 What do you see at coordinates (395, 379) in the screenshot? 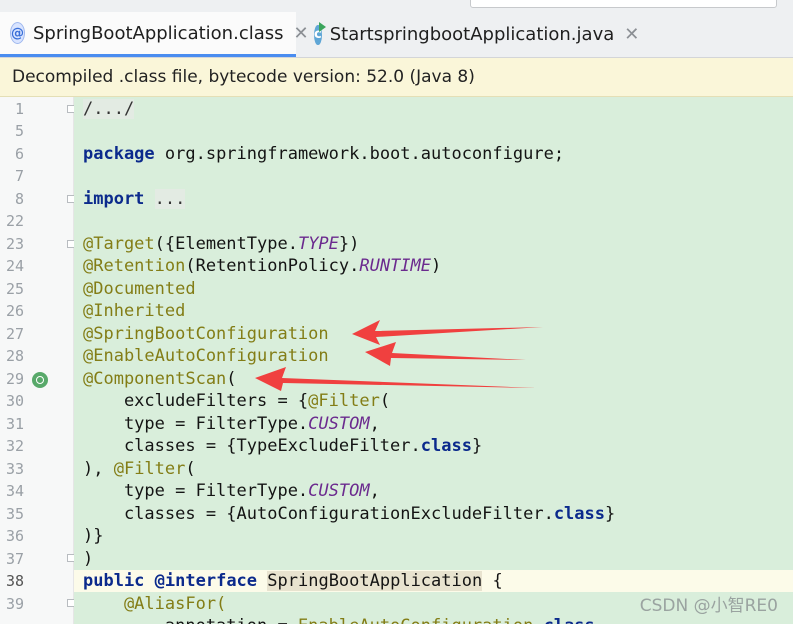
I see `red-arrow-componentscan` at bounding box center [395, 379].